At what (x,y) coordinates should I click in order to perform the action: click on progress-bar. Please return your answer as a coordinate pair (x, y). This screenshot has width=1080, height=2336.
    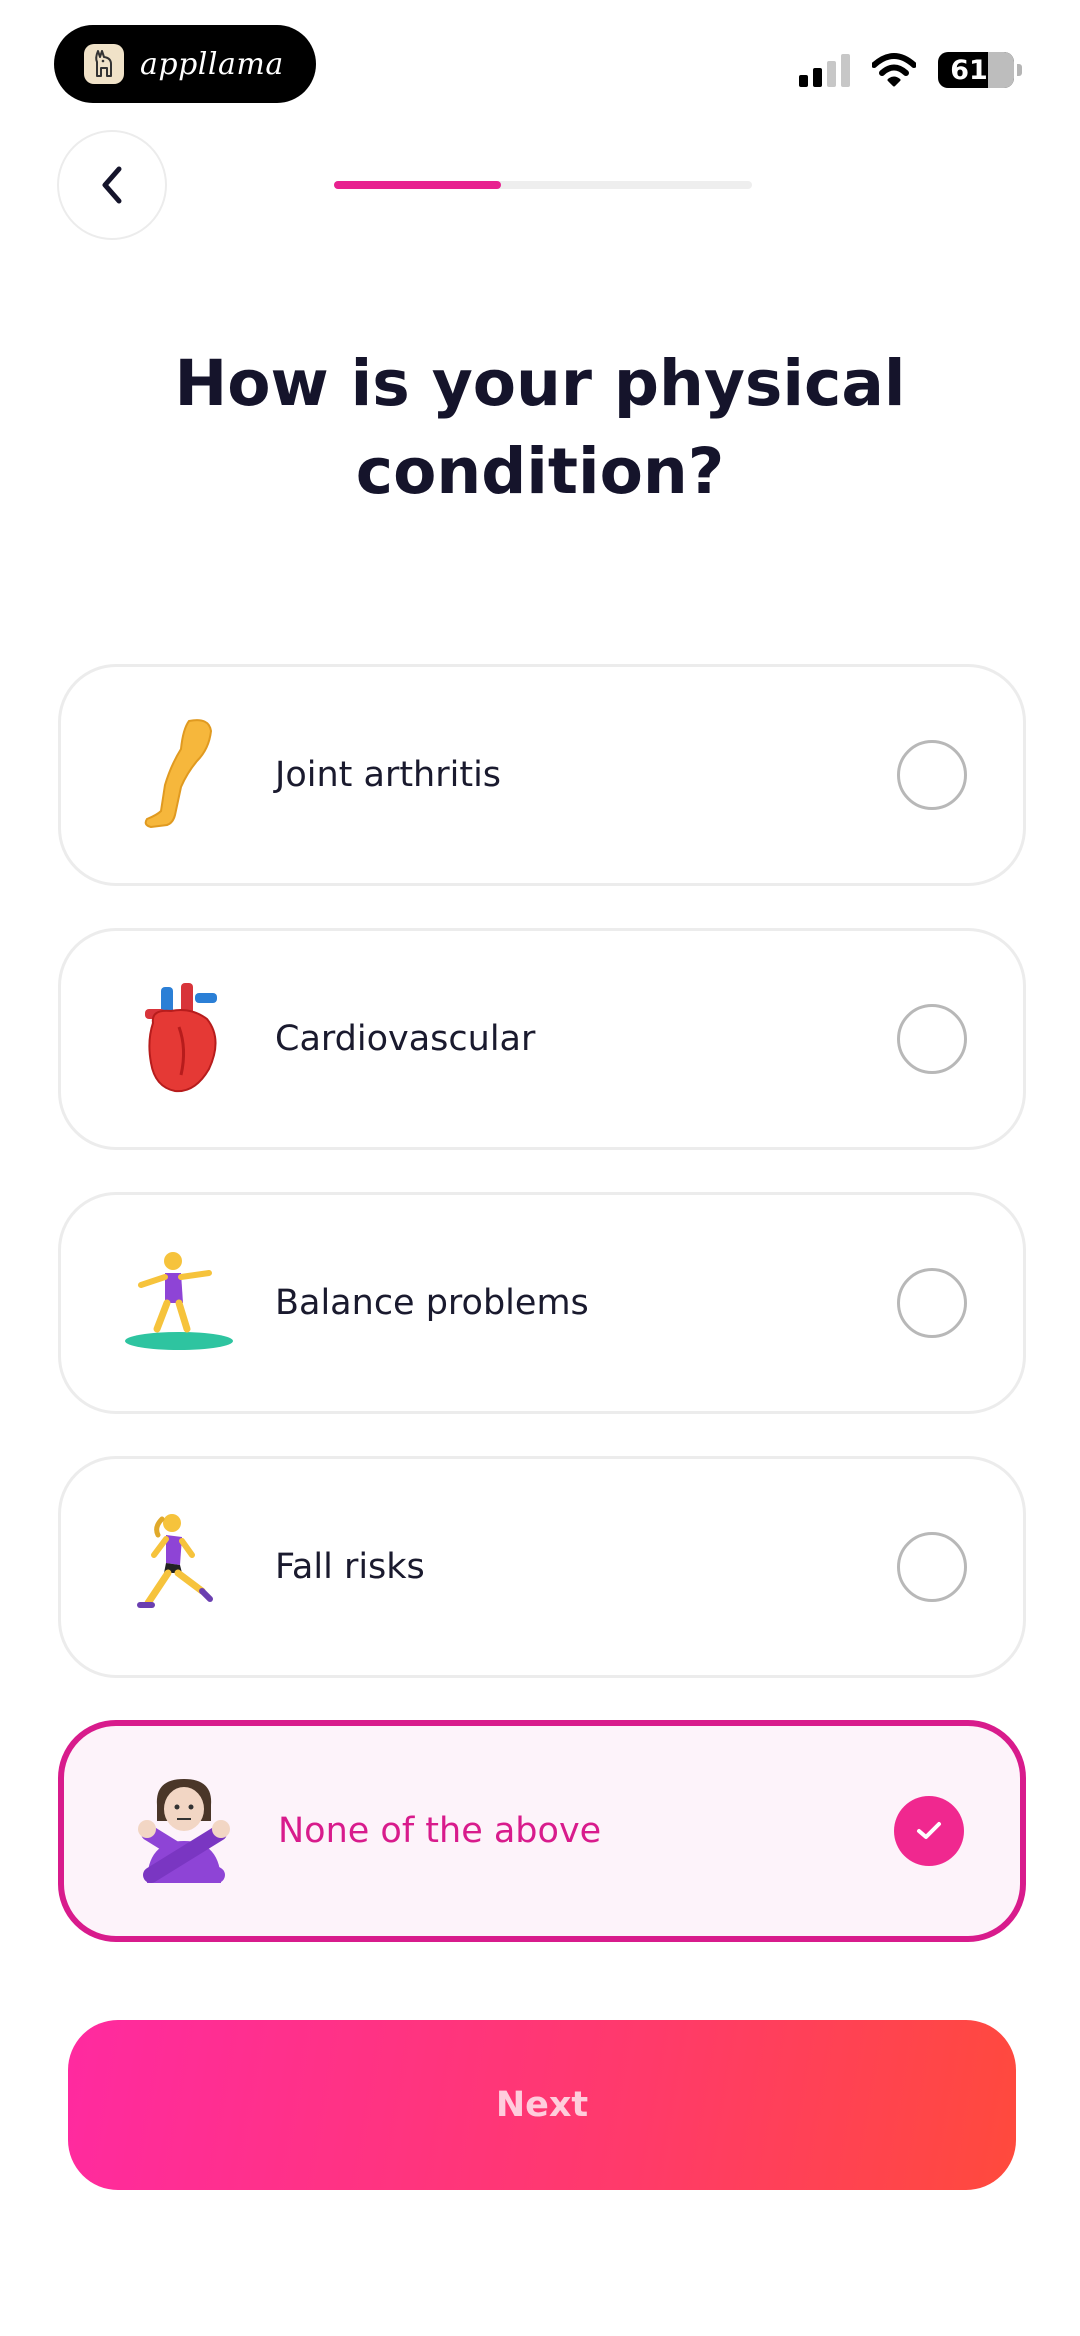
    Looking at the image, I should click on (543, 185).